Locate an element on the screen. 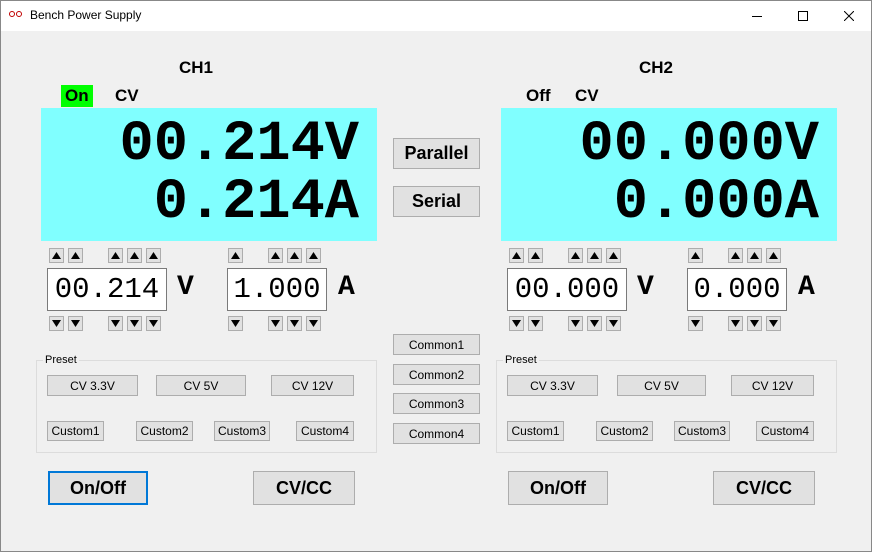  ch2-current-set-field: 0.000 is located at coordinates (737, 289).